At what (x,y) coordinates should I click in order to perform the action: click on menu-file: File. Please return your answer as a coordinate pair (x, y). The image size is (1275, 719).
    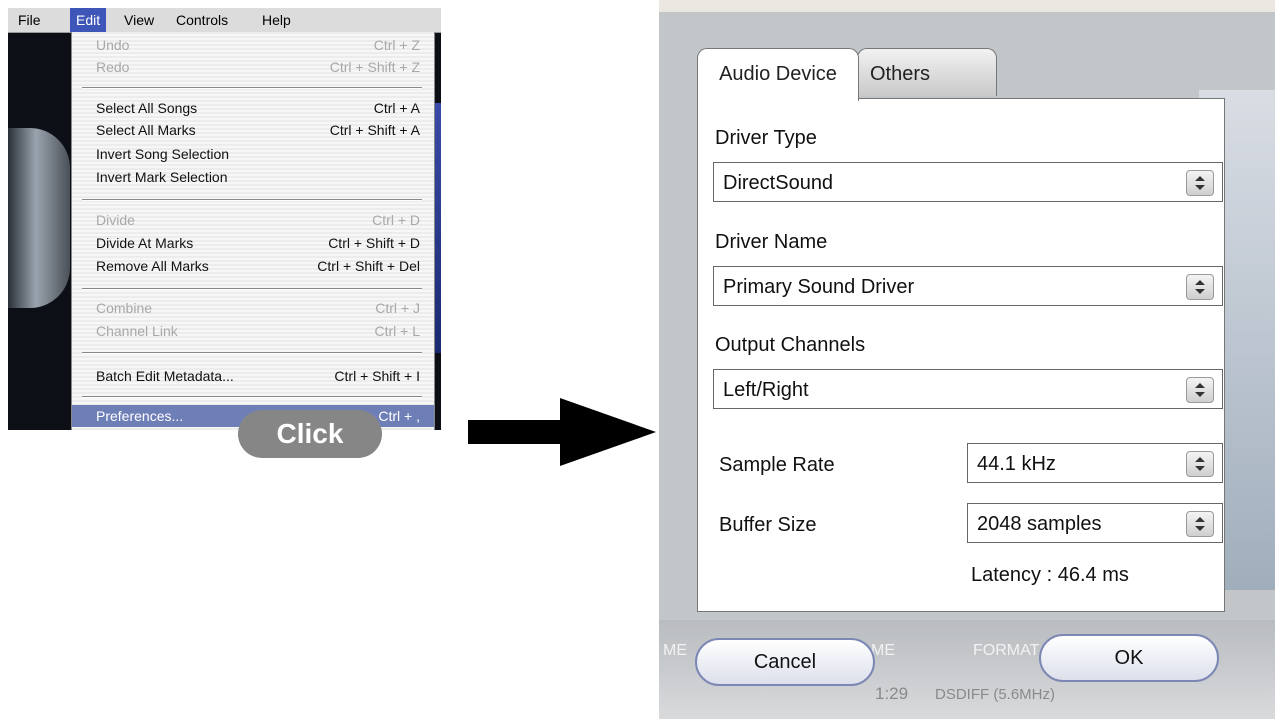
    Looking at the image, I should click on (29, 20).